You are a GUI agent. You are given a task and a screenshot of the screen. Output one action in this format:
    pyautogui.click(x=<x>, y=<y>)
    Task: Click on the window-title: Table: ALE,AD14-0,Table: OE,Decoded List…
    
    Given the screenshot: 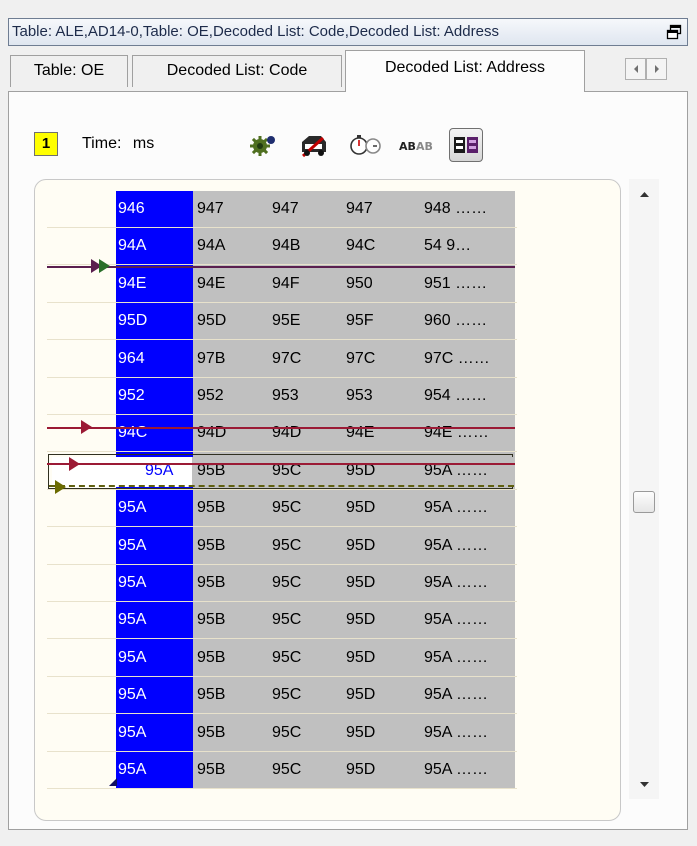 What is the action you would take?
    pyautogui.click(x=255, y=31)
    